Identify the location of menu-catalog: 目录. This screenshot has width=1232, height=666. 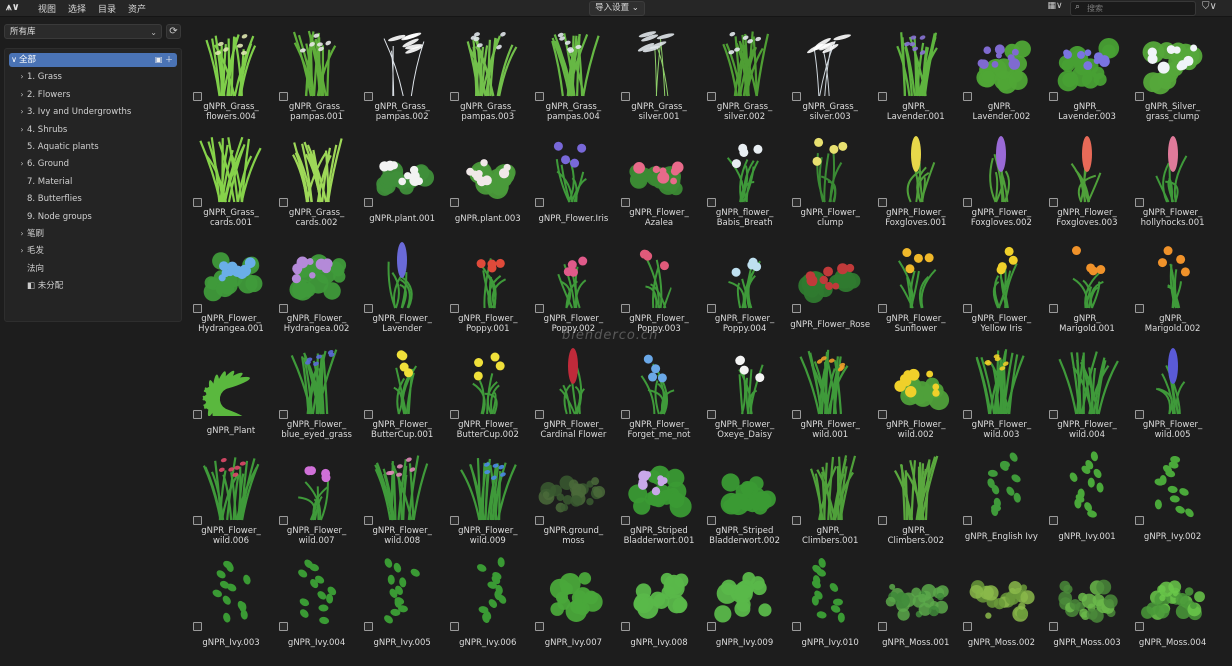
(107, 8).